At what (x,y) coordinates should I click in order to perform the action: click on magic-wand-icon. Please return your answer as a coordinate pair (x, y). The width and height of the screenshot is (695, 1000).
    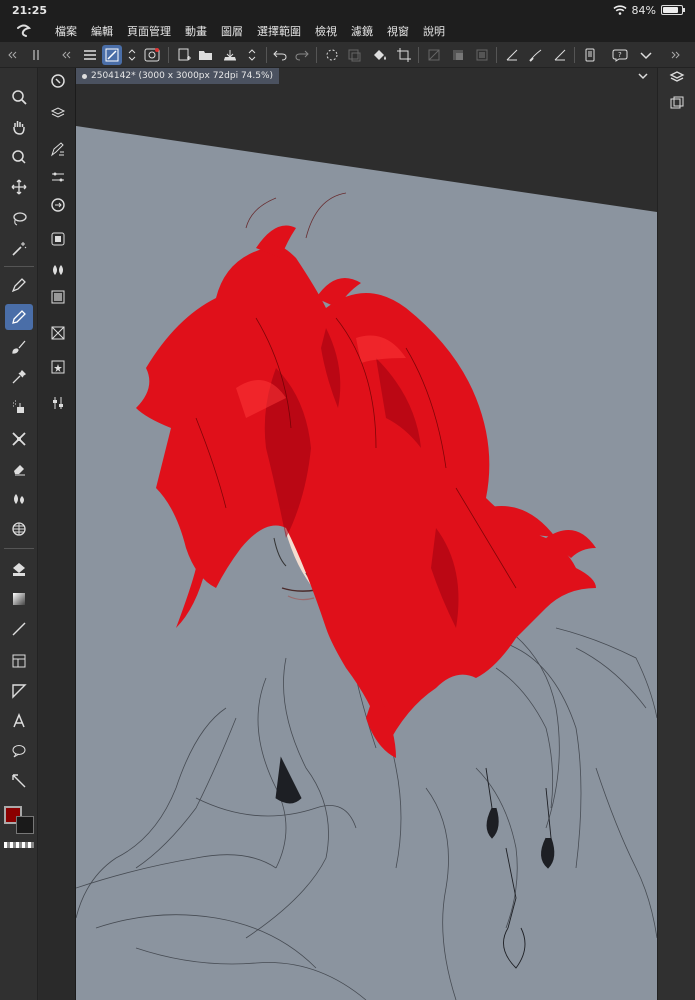
    Looking at the image, I should click on (19, 249).